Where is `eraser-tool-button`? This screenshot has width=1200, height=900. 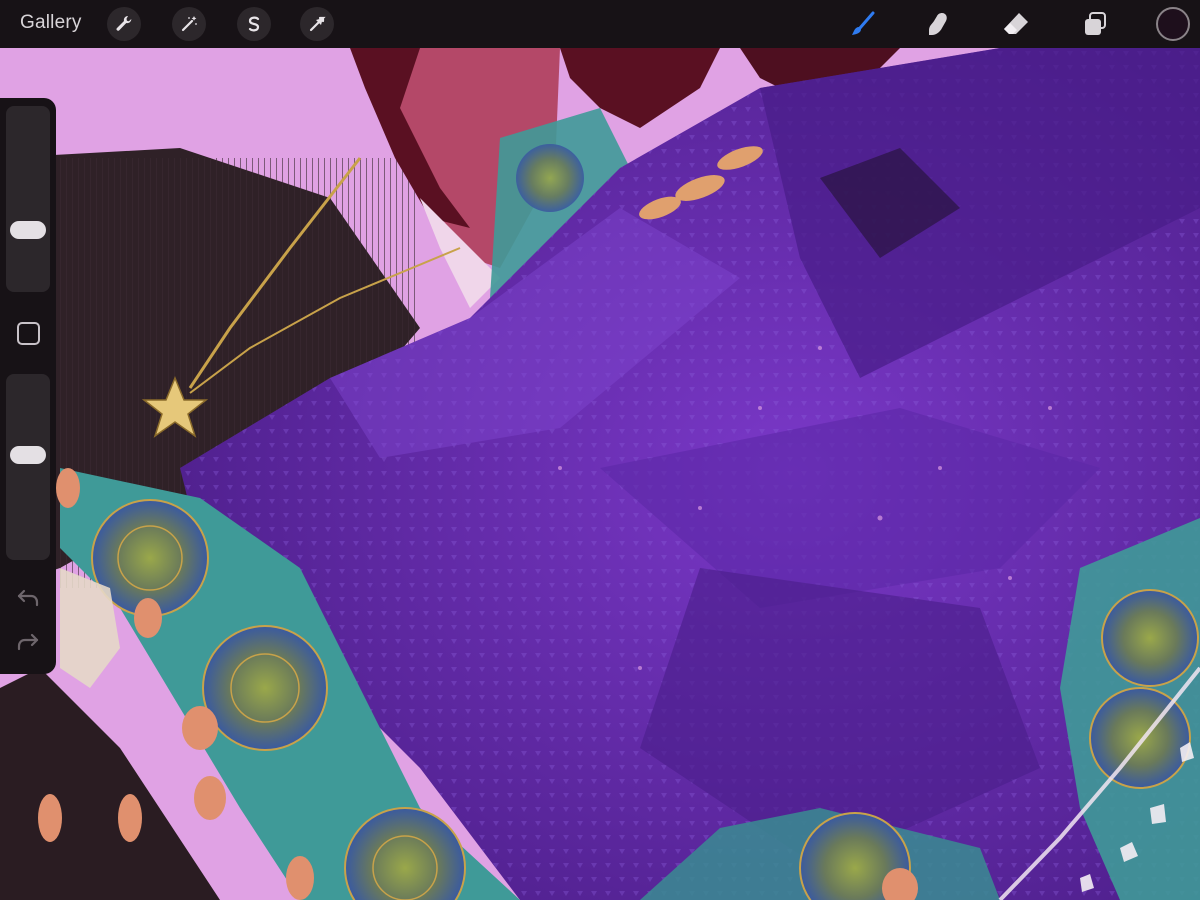 eraser-tool-button is located at coordinates (1016, 24).